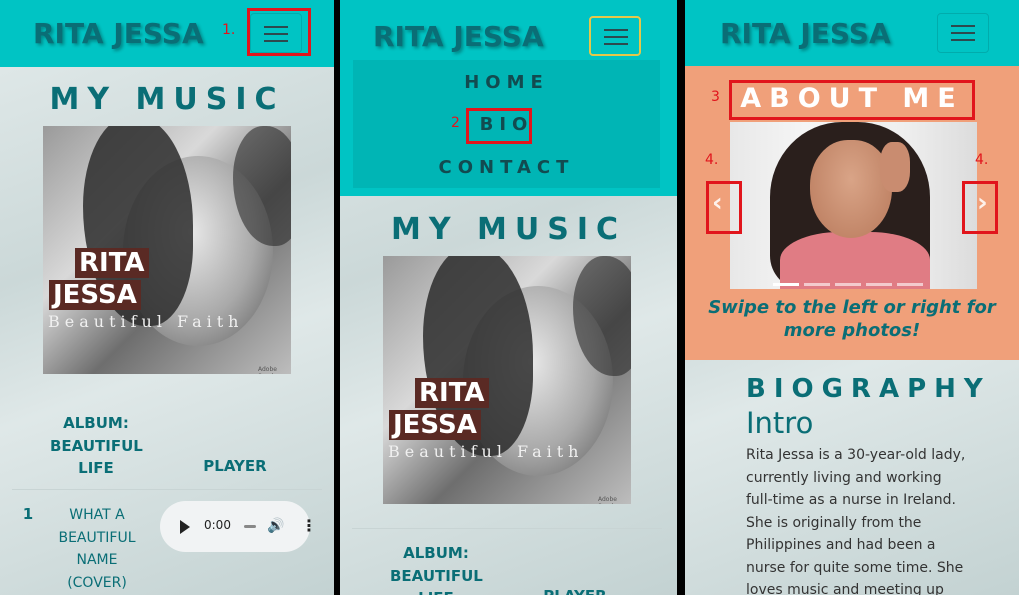 This screenshot has width=1019, height=595. What do you see at coordinates (229, 30) in the screenshot?
I see `annotation-step-1: 1.` at bounding box center [229, 30].